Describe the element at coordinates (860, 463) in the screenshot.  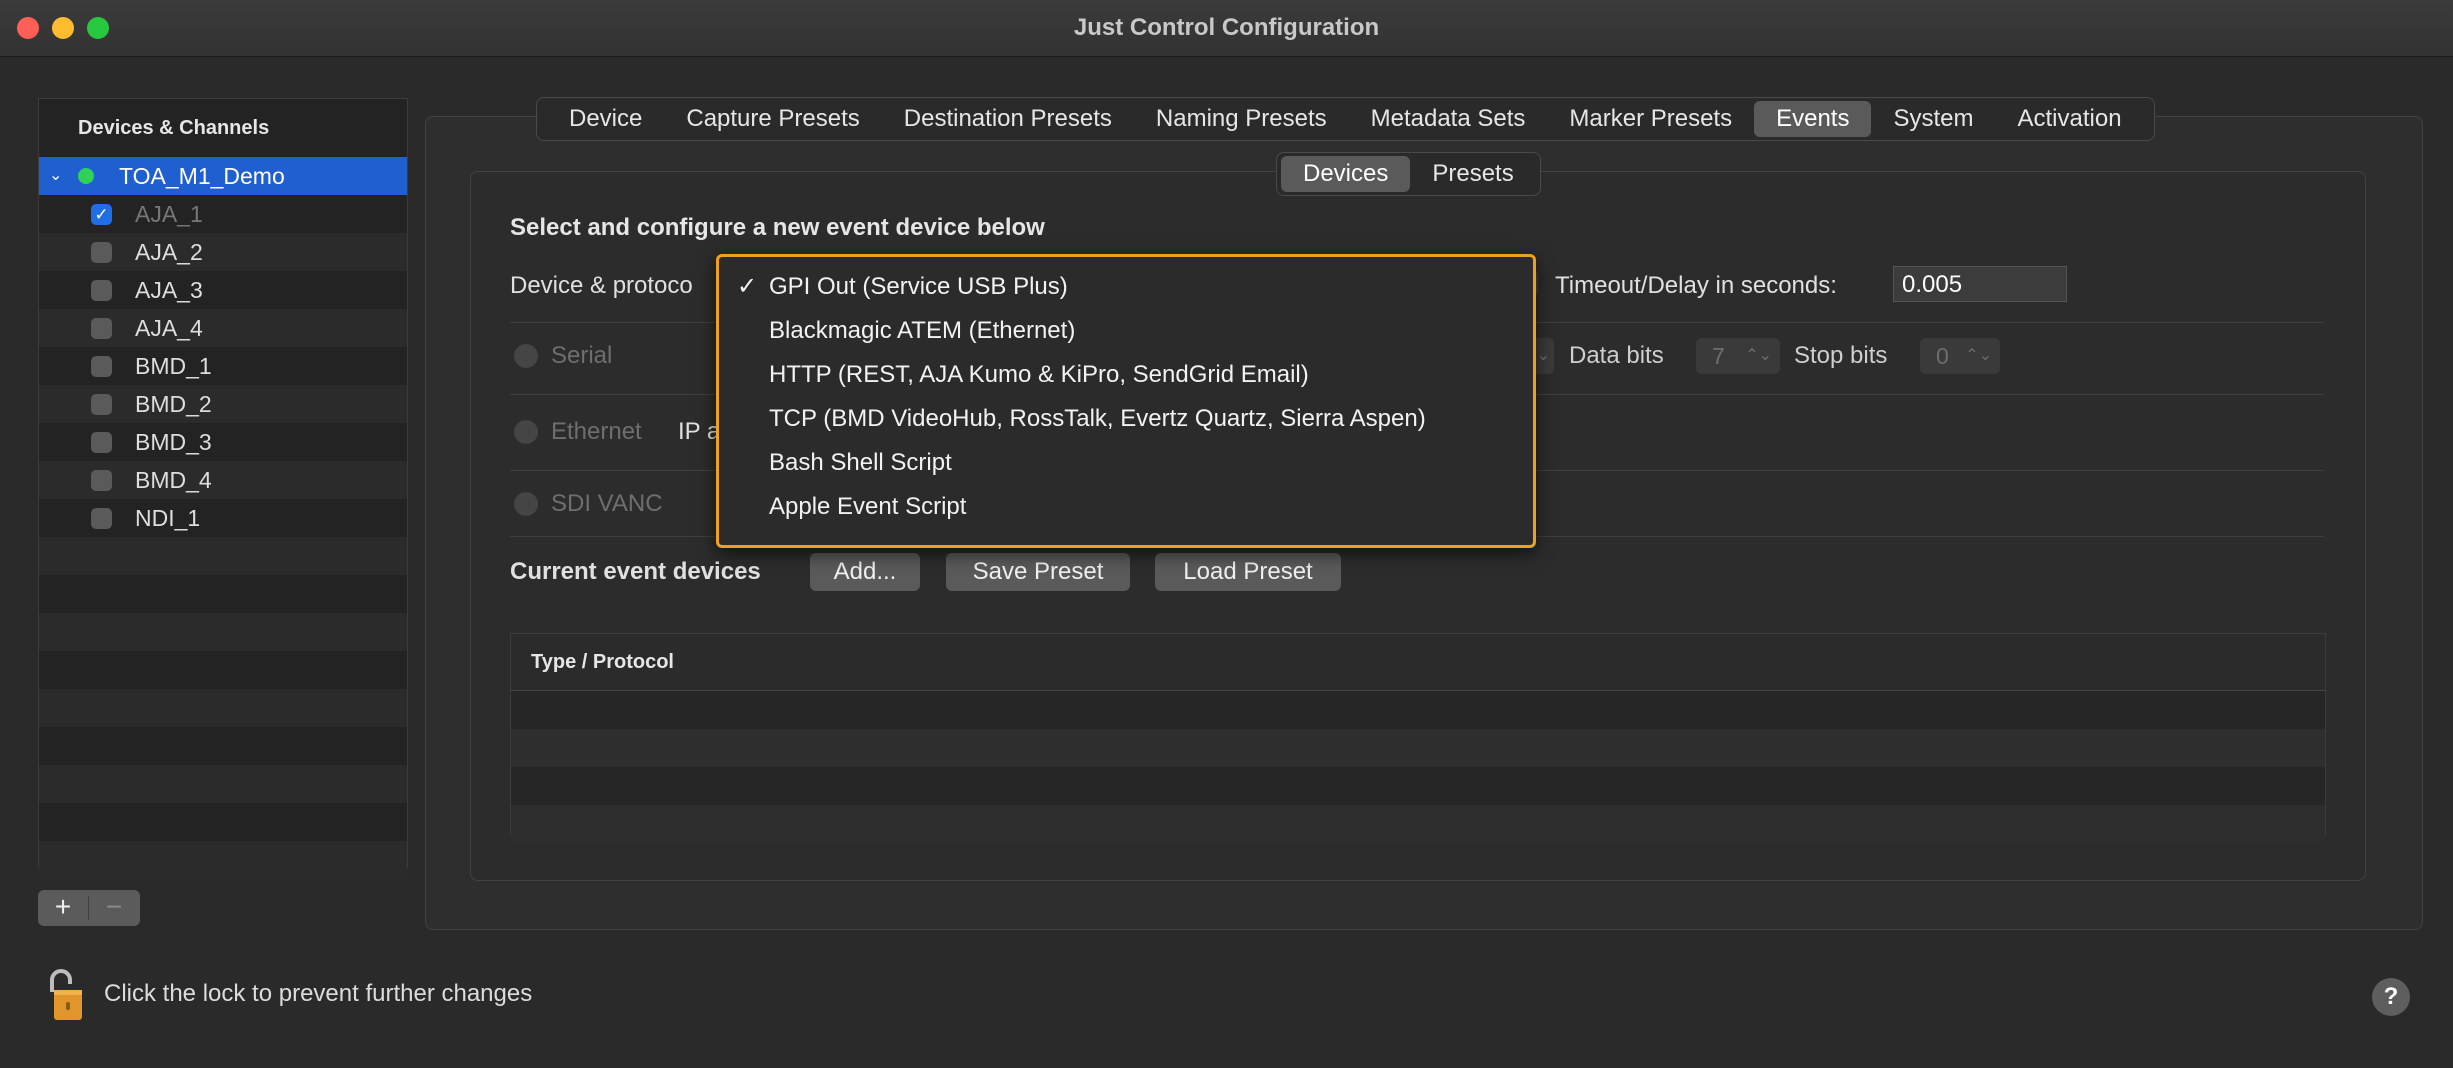
I see `menu-item-protocol: Bash Shell Script` at that location.